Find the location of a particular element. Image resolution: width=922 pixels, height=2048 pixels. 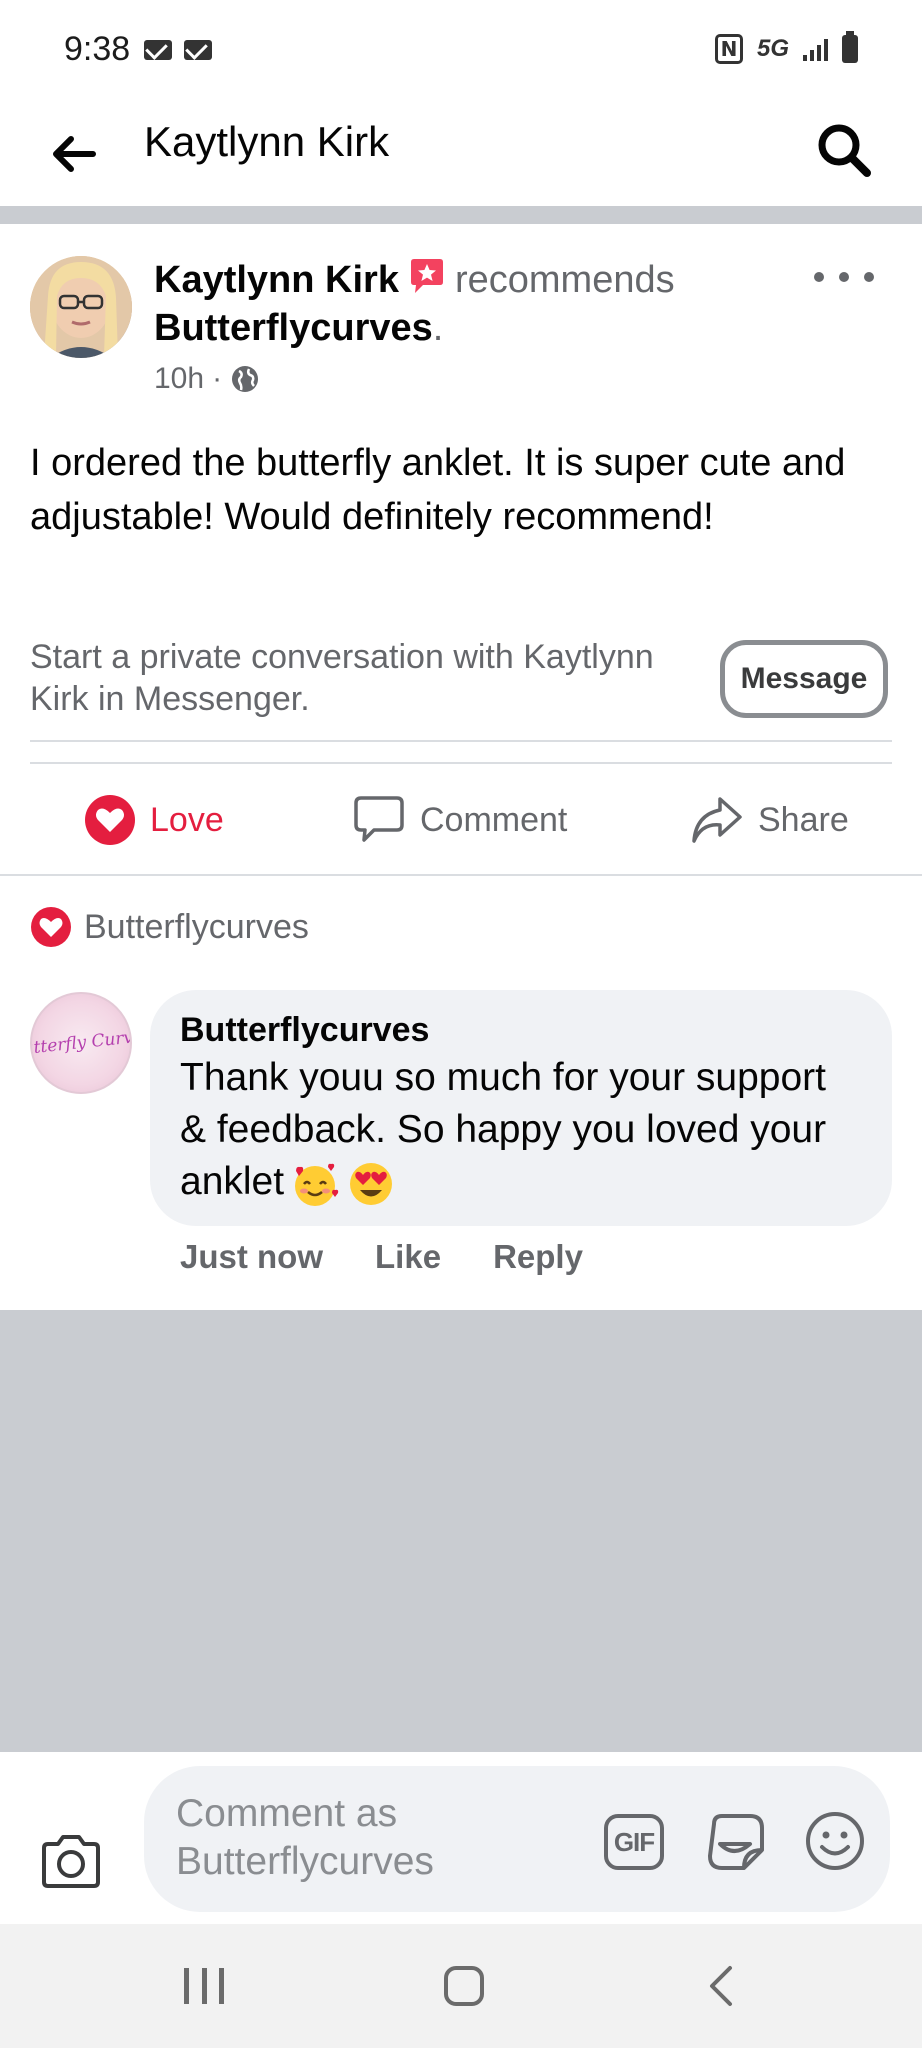

sticker-button is located at coordinates (736, 1842).